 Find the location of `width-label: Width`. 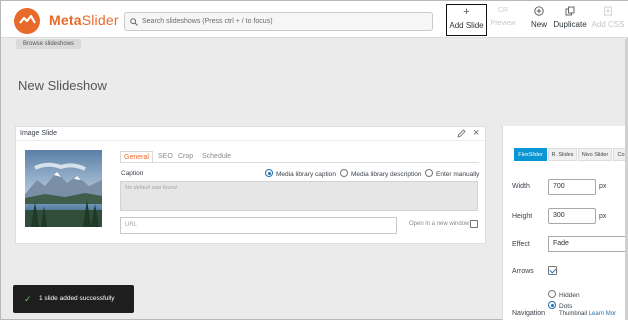

width-label: Width is located at coordinates (521, 186).